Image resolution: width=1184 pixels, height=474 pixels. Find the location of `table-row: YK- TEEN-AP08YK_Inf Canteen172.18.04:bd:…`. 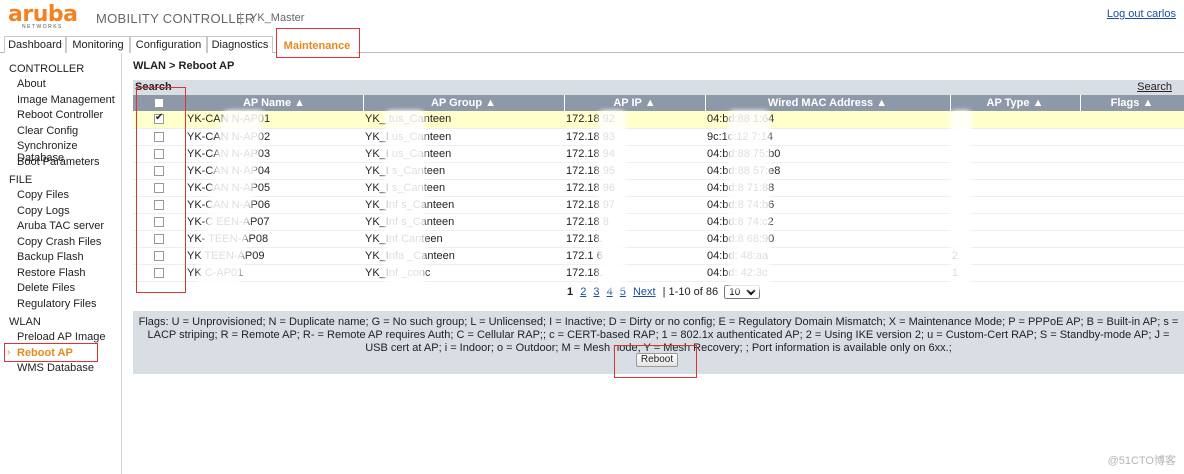

table-row: YK- TEEN-AP08YK_Inf Canteen172.18.04:bd:… is located at coordinates (658, 239).